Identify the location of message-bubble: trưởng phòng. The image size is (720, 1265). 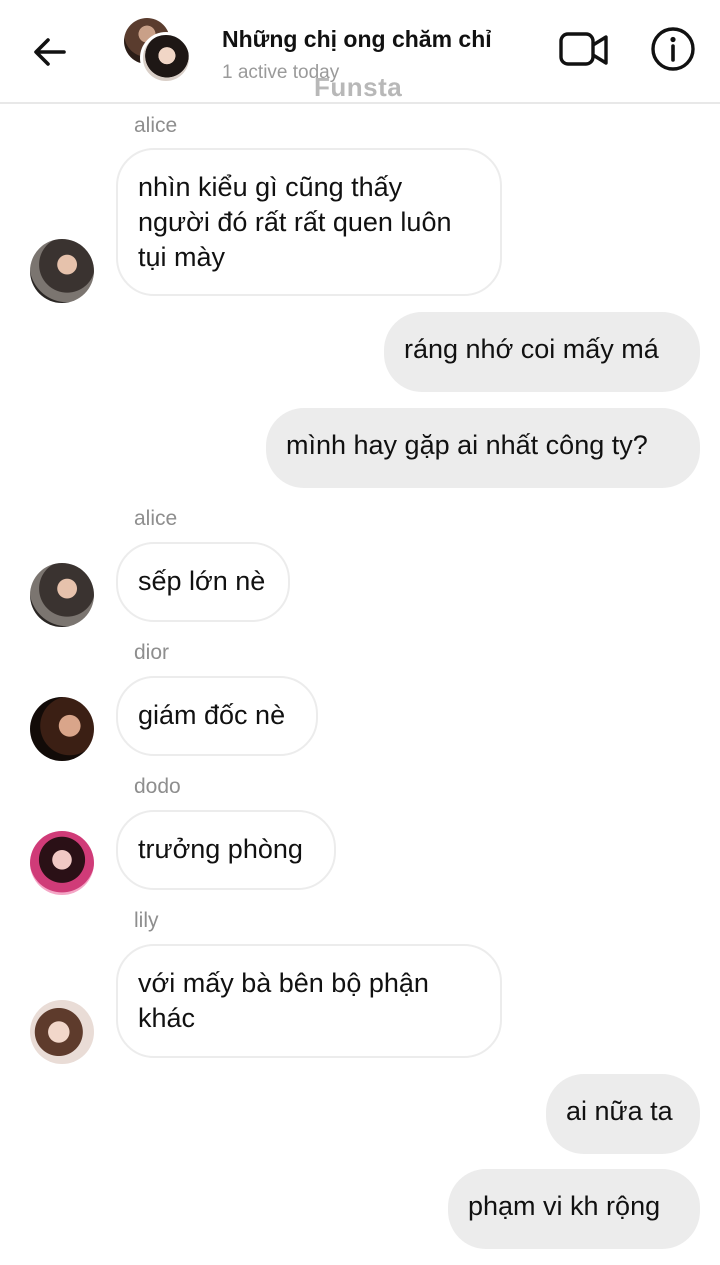
(226, 850).